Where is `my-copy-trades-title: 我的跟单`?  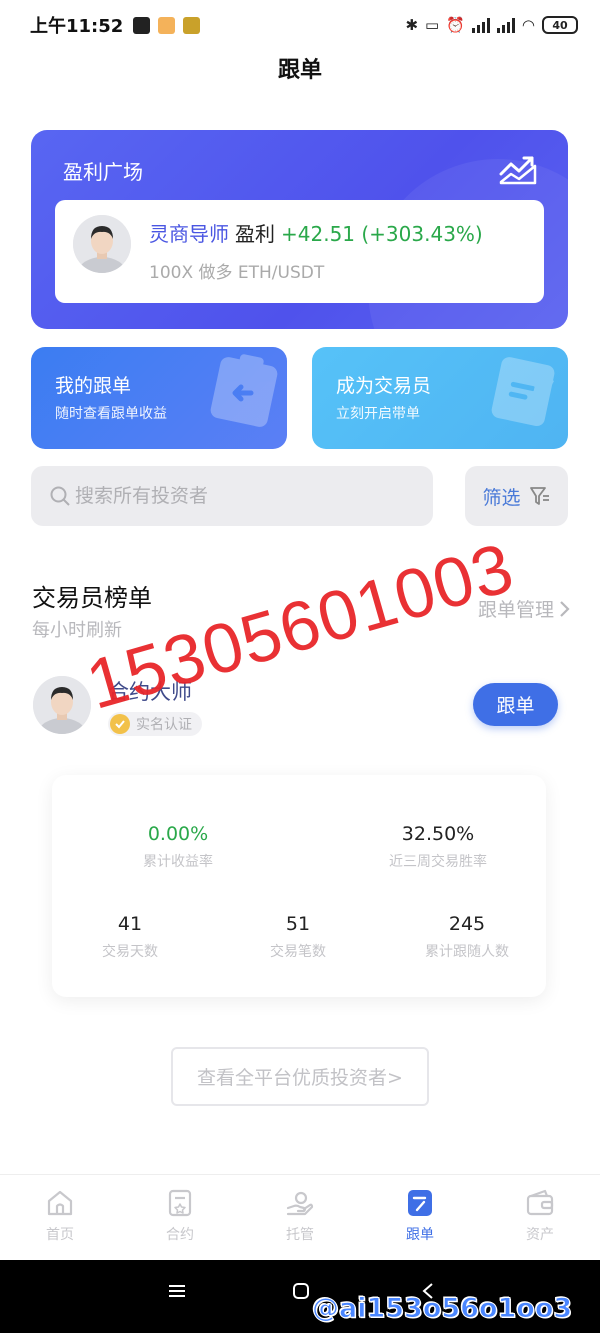
my-copy-trades-title: 我的跟单 is located at coordinates (93, 386).